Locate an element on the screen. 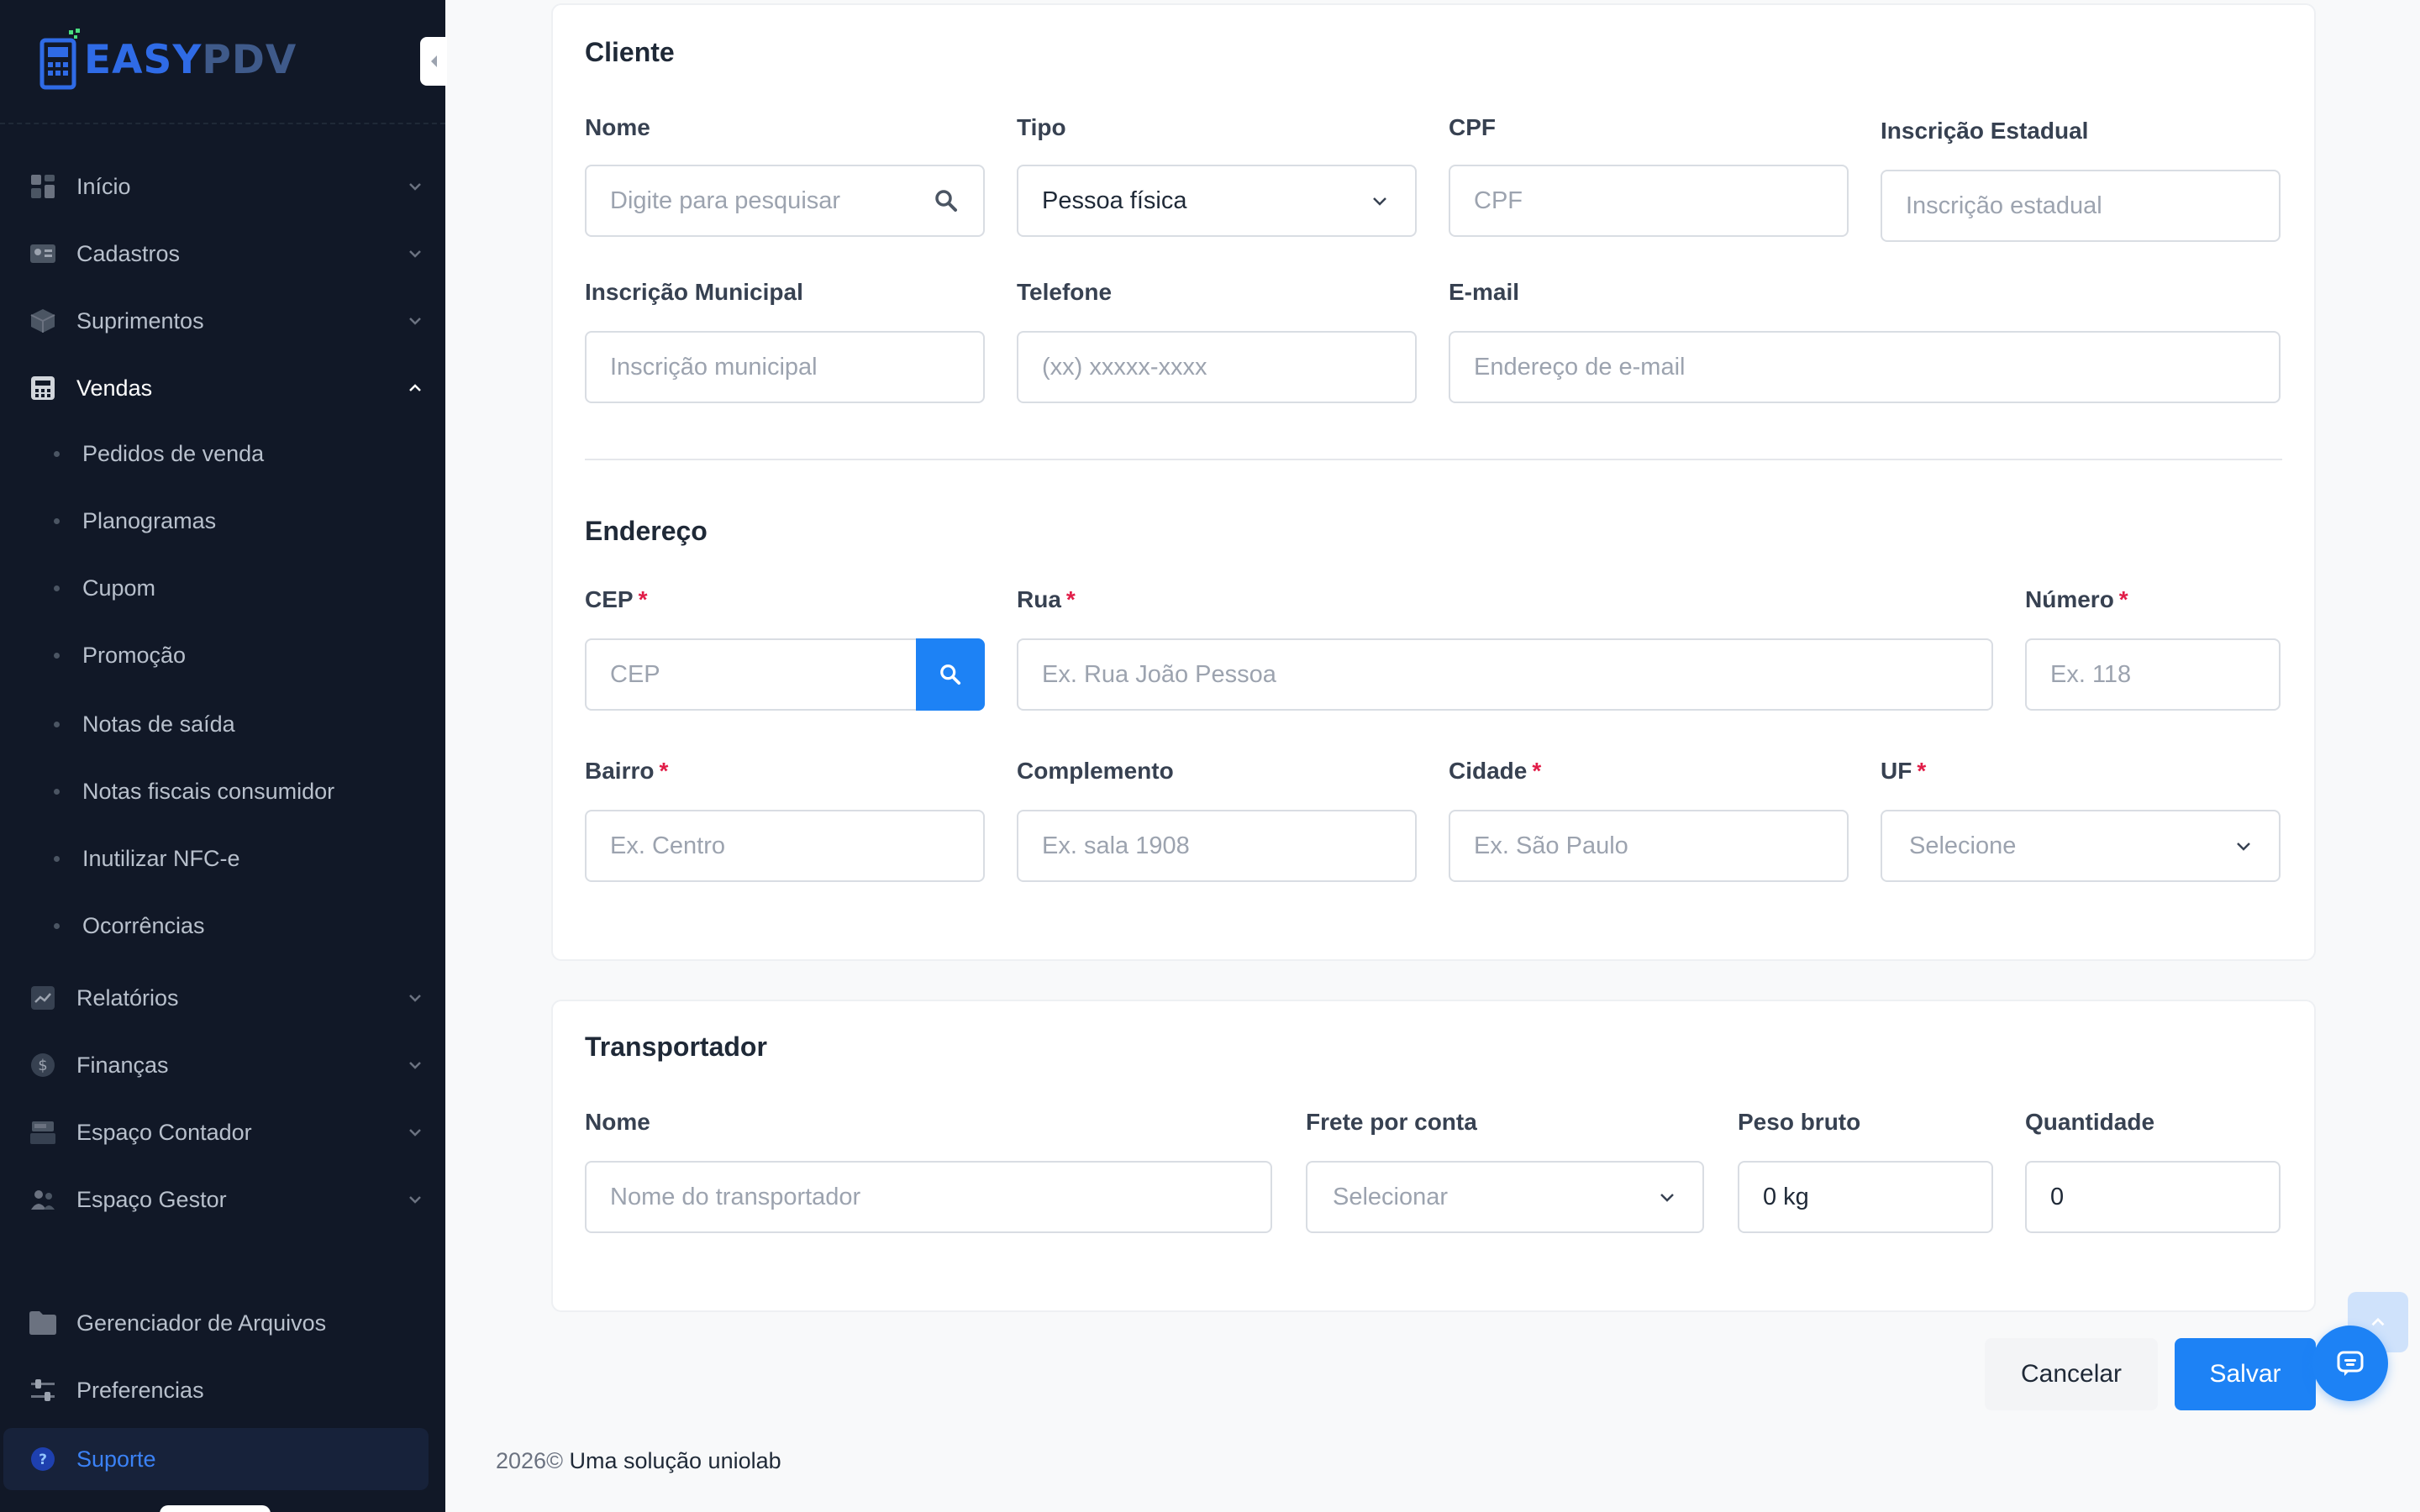 The width and height of the screenshot is (2420, 1512). cancel-button: Cancelar is located at coordinates (2071, 1374).